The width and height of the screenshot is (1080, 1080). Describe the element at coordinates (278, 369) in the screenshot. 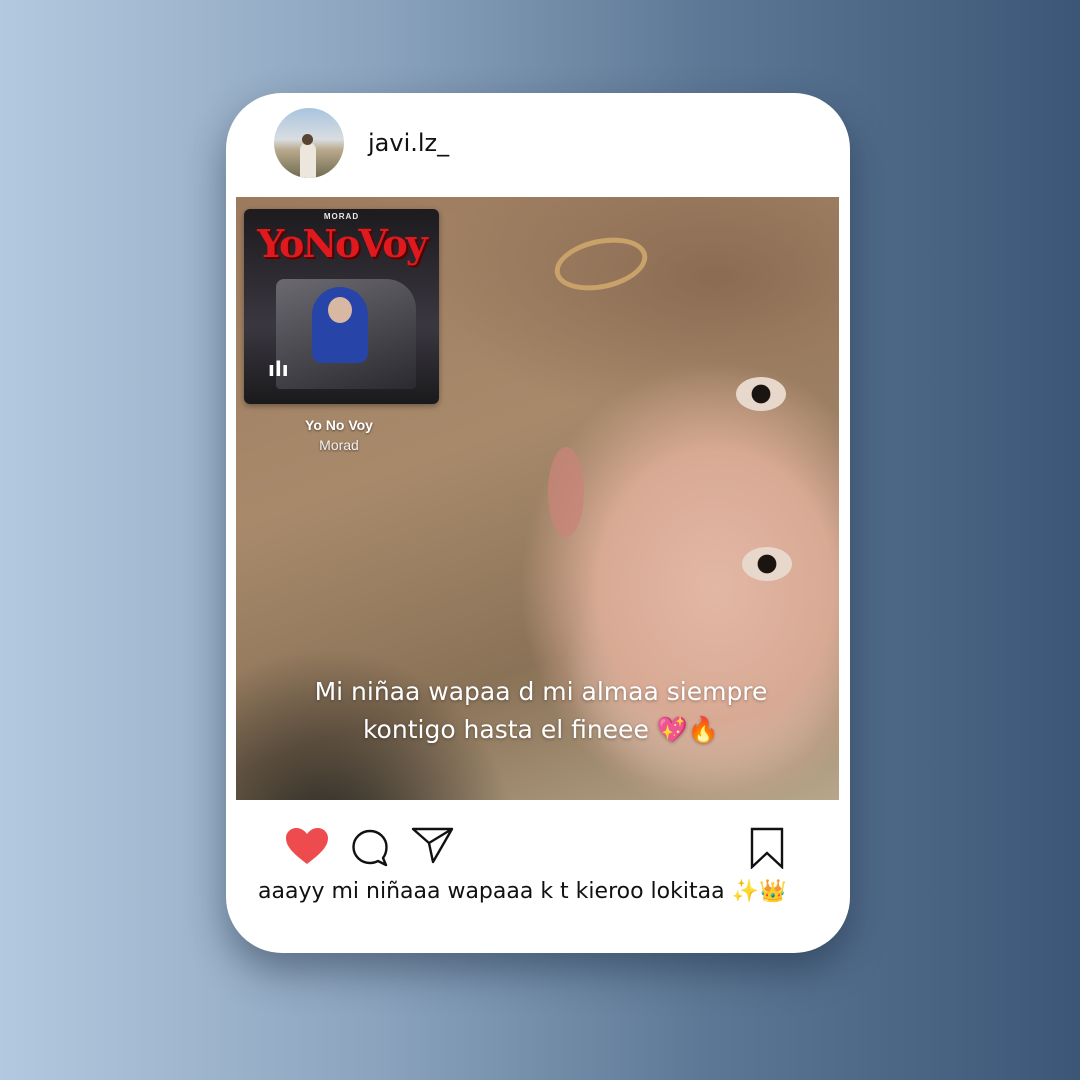

I see `audio-wave-icon: ılı` at that location.